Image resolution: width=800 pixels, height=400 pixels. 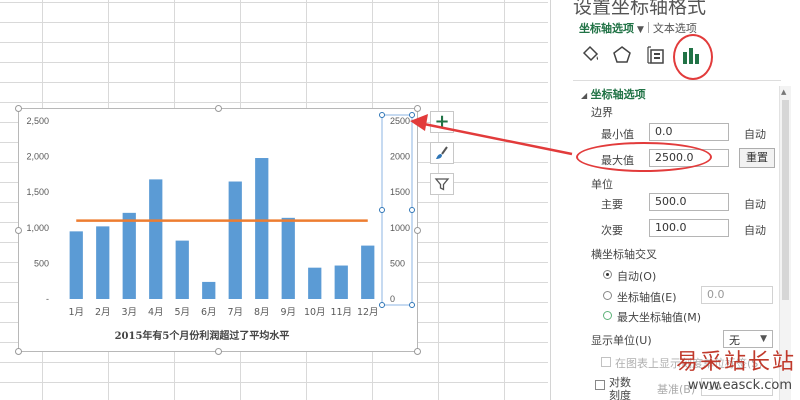 I want to click on log-scale-label: 对数刻度(L), so click(x=620, y=388).